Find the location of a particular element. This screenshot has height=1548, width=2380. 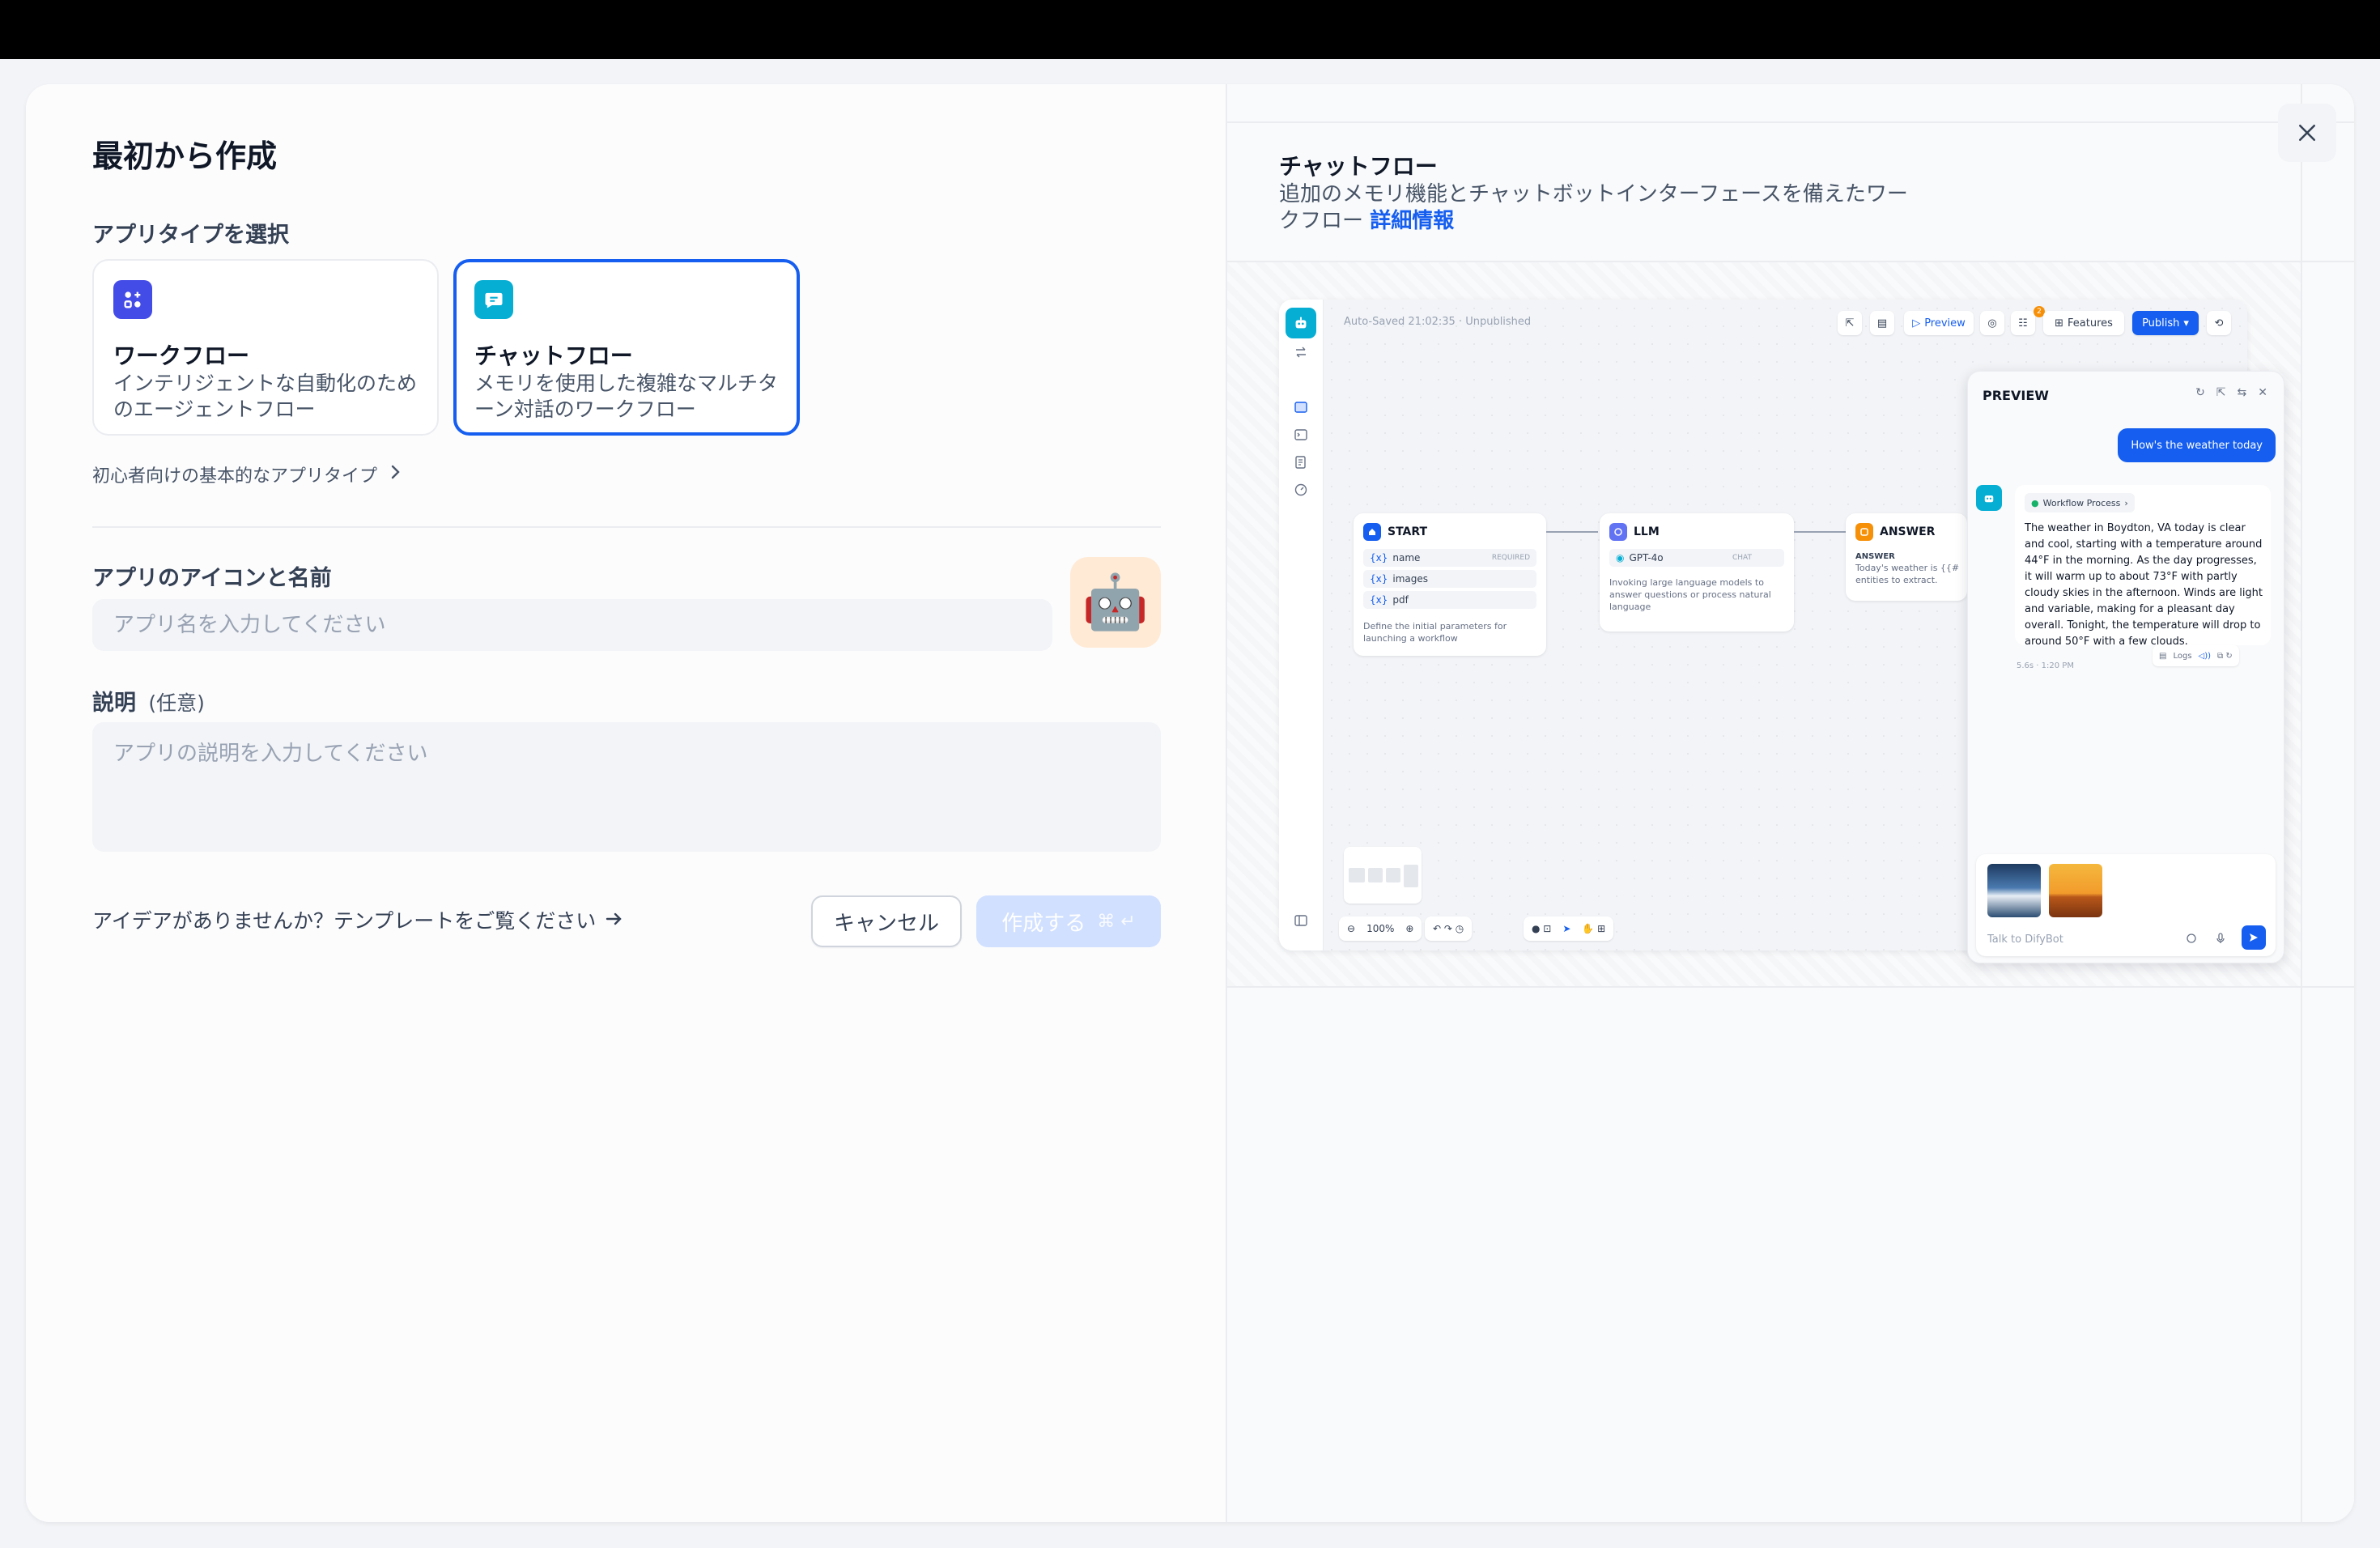

mini-node-note: Today's weather is {{# is located at coordinates (1908, 568).